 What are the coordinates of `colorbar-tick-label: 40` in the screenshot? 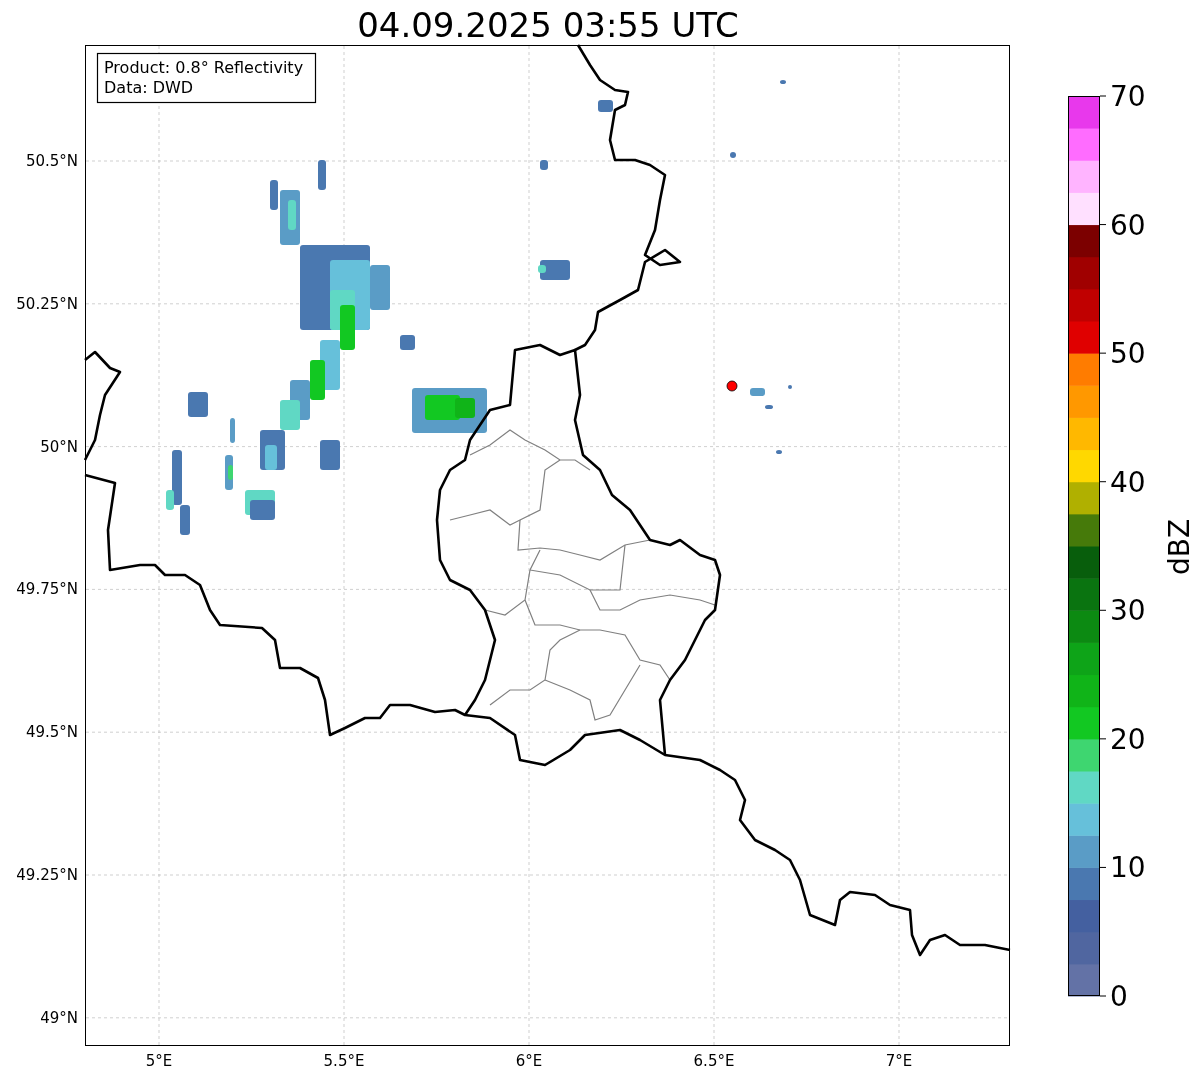 It's located at (1128, 482).